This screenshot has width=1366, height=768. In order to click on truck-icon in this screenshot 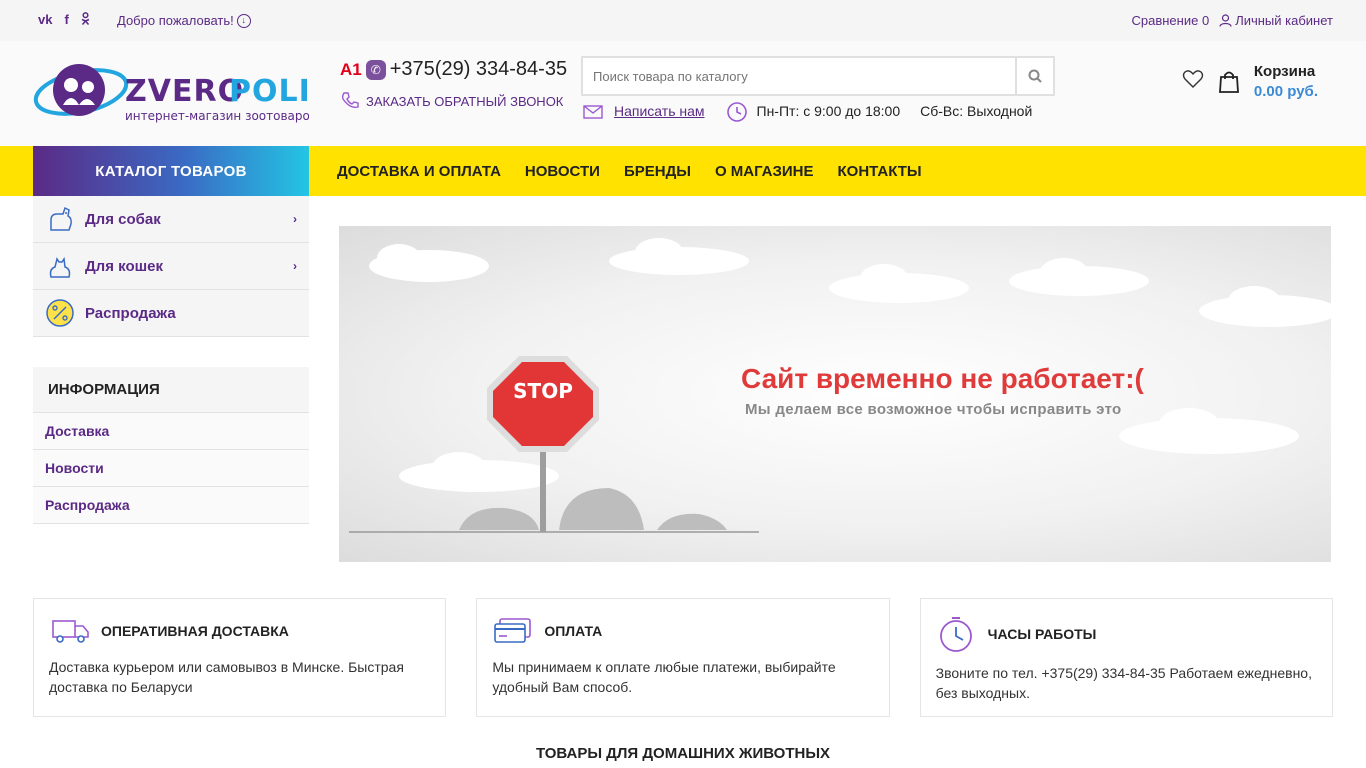, I will do `click(70, 631)`.